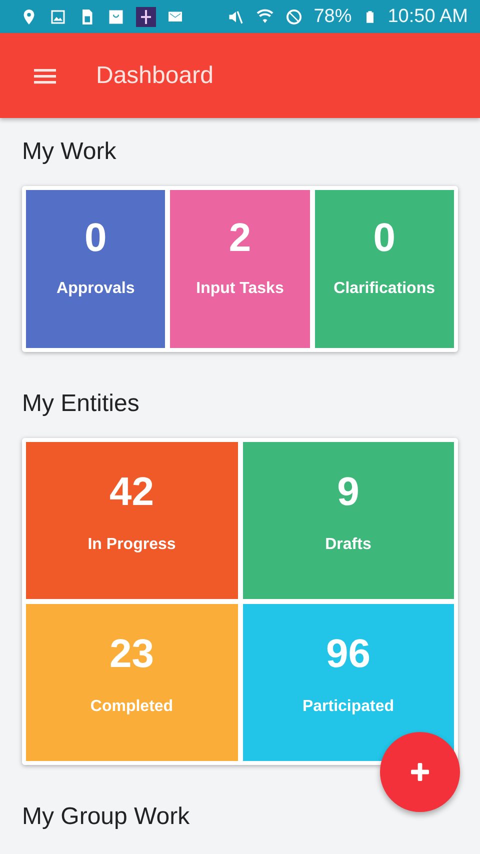 The width and height of the screenshot is (480, 854). Describe the element at coordinates (348, 654) in the screenshot. I see `tile-count: 96` at that location.